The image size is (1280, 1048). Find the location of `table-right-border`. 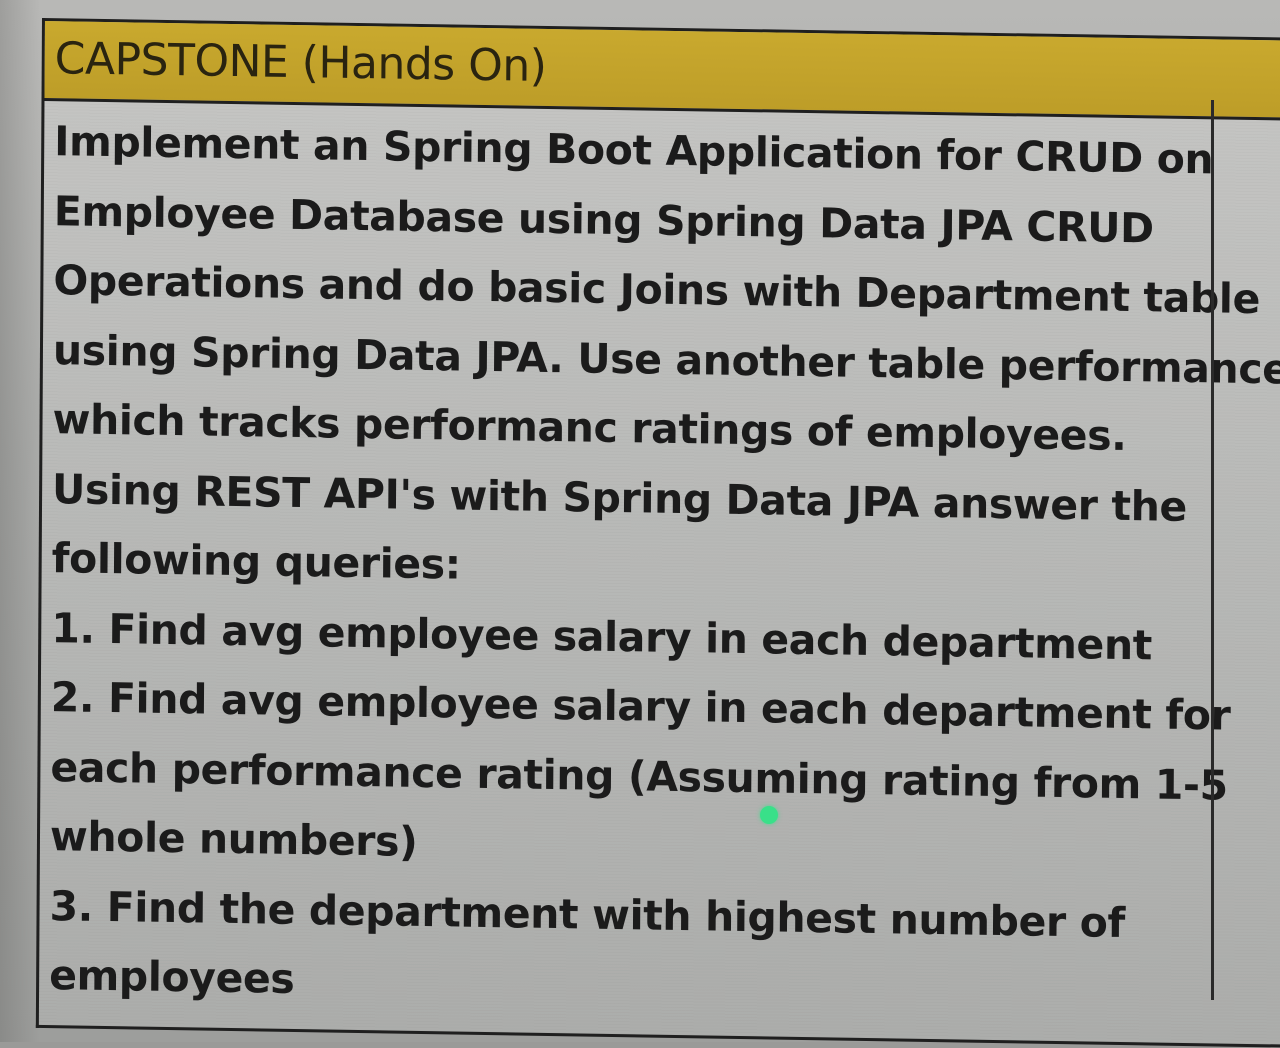

table-right-border is located at coordinates (1212, 550).